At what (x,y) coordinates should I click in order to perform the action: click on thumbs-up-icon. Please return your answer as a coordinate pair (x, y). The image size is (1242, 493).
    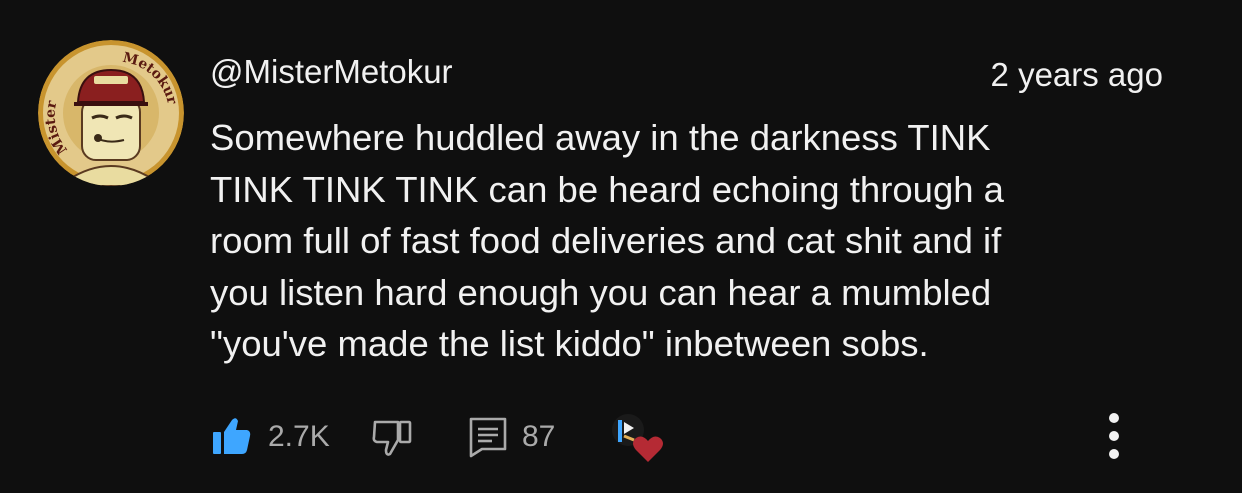
    Looking at the image, I should click on (232, 436).